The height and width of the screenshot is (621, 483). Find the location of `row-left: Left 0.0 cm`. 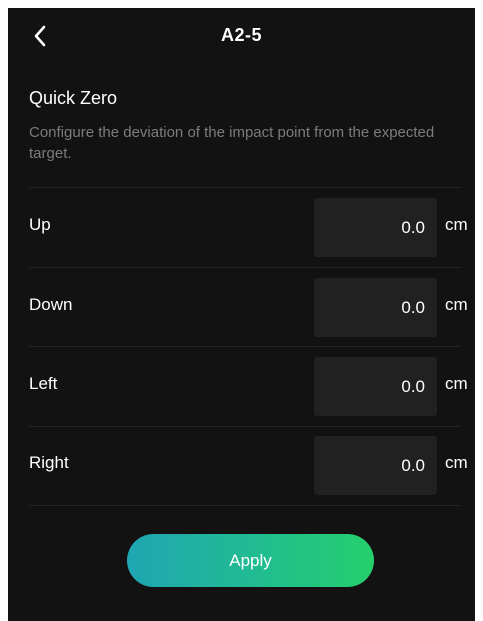

row-left: Left 0.0 cm is located at coordinates (241, 386).